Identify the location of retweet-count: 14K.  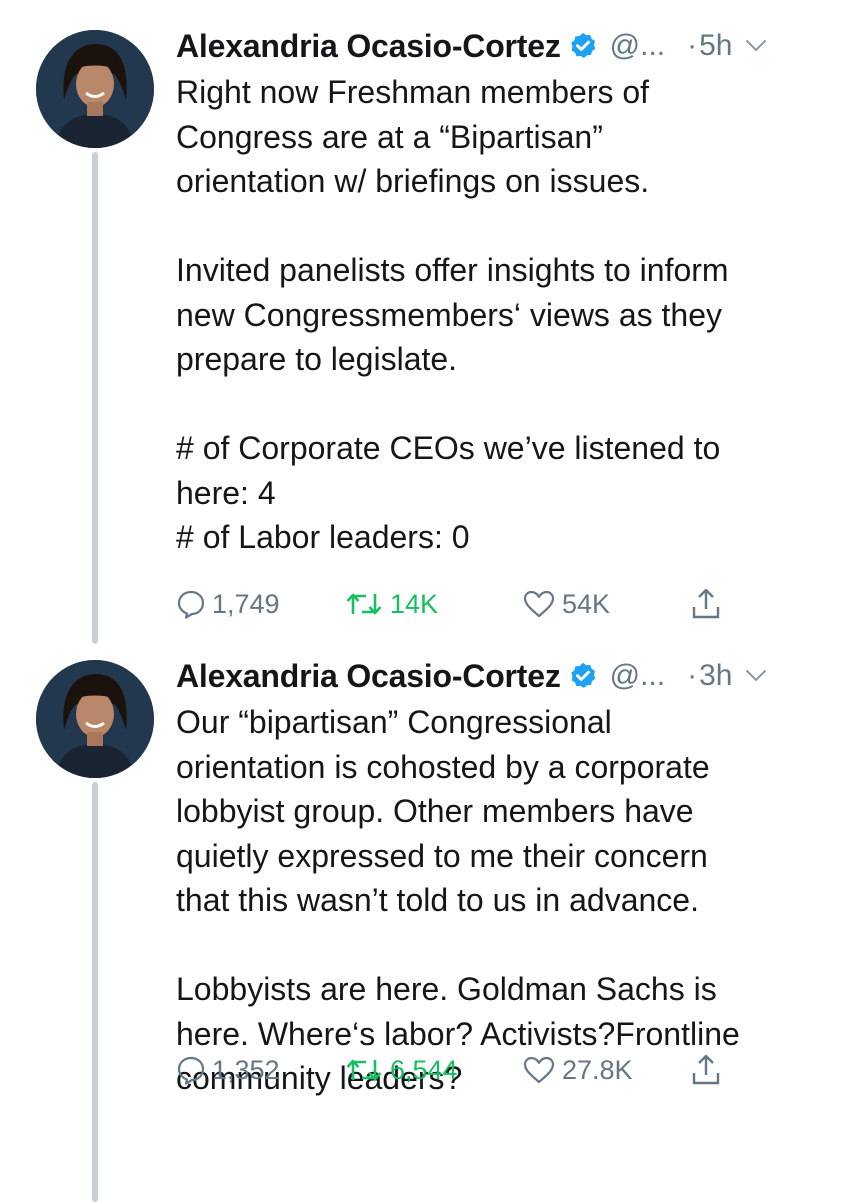
(414, 603).